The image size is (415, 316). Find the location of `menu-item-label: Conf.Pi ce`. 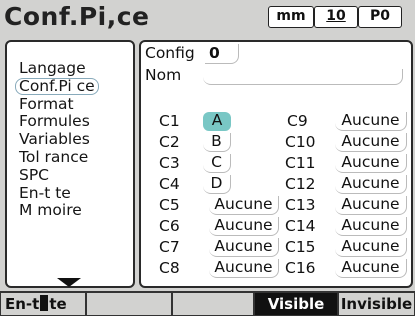

menu-item-label: Conf.Pi ce is located at coordinates (57, 86).